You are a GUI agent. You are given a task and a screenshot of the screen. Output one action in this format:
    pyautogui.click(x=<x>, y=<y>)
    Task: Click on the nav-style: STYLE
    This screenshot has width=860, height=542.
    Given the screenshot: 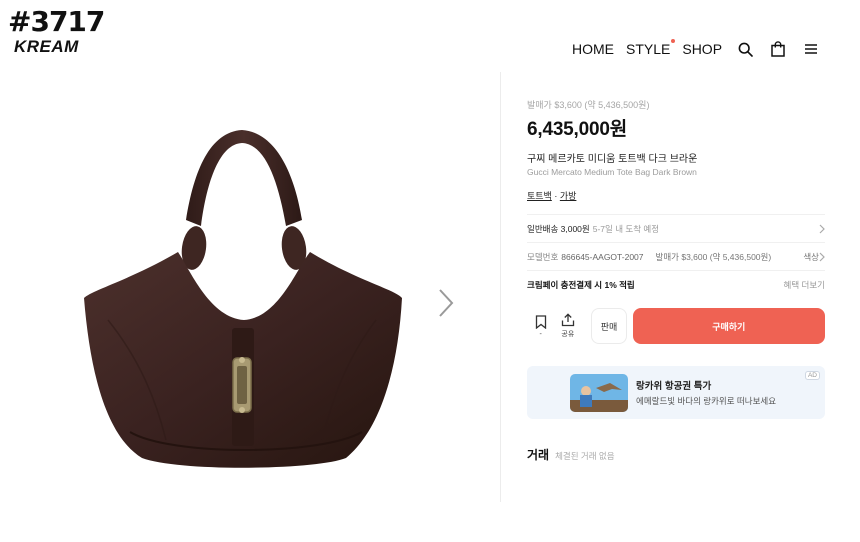 What is the action you would take?
    pyautogui.click(x=651, y=48)
    